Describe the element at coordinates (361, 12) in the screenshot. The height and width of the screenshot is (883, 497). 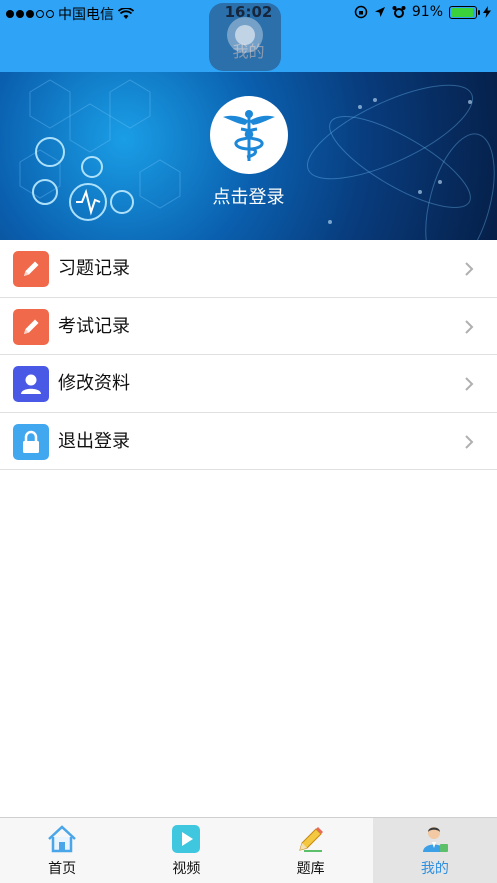
I see `rotation-lock-icon` at that location.